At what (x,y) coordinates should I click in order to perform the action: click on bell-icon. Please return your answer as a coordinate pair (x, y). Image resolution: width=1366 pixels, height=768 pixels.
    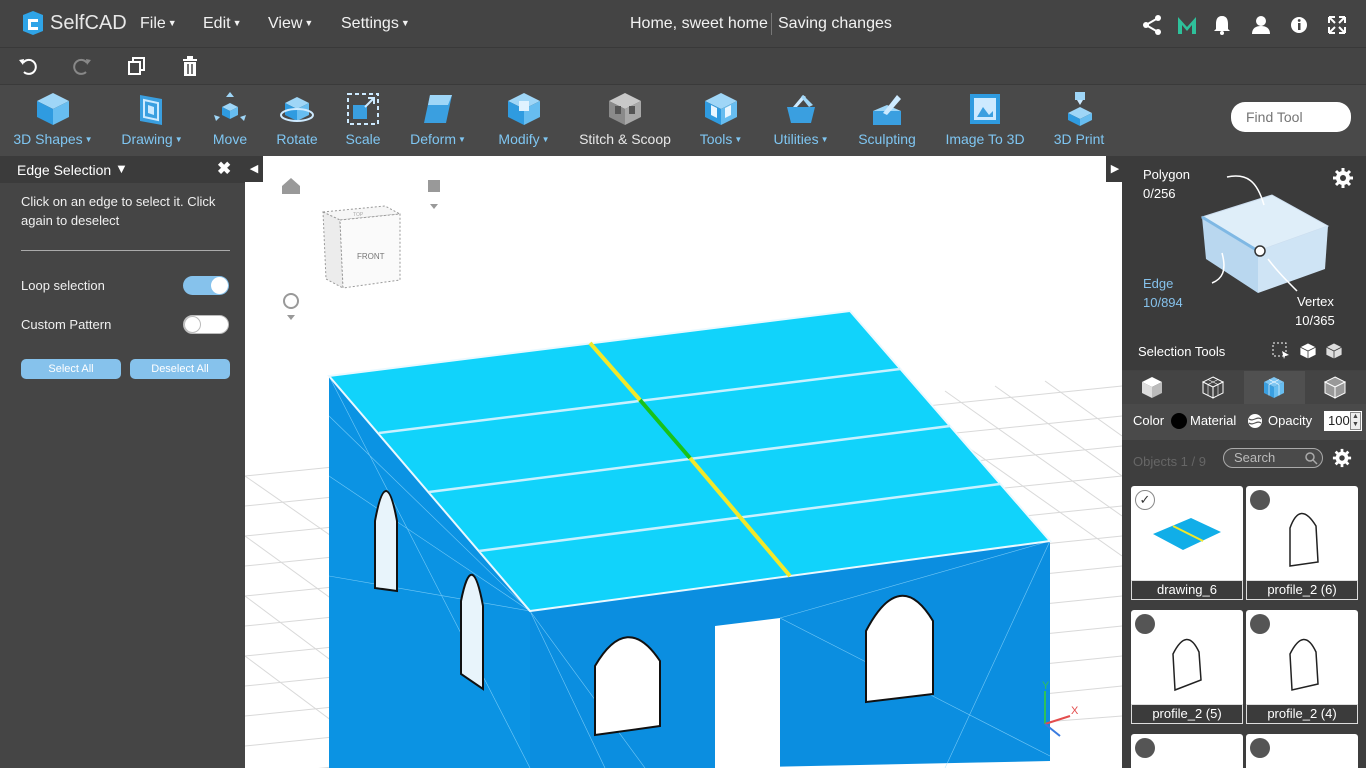
    Looking at the image, I should click on (1222, 25).